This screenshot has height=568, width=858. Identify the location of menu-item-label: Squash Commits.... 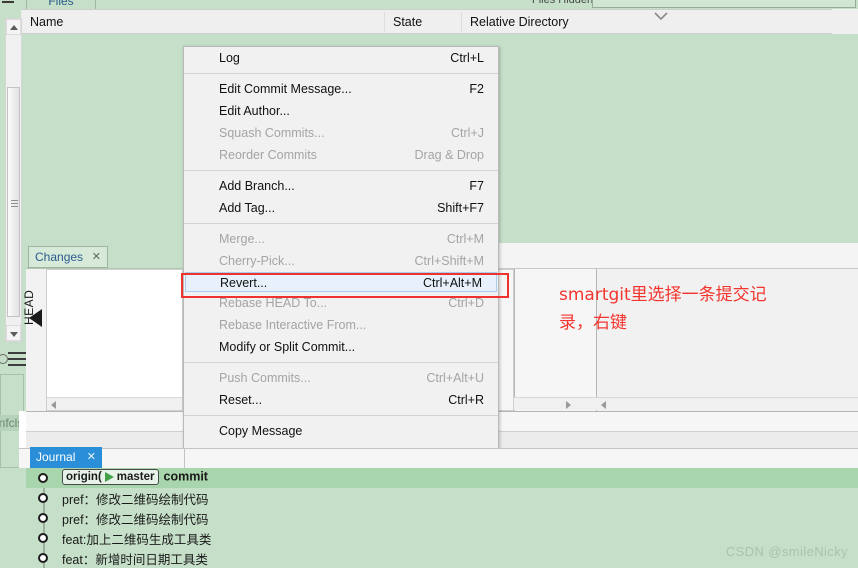
(272, 133).